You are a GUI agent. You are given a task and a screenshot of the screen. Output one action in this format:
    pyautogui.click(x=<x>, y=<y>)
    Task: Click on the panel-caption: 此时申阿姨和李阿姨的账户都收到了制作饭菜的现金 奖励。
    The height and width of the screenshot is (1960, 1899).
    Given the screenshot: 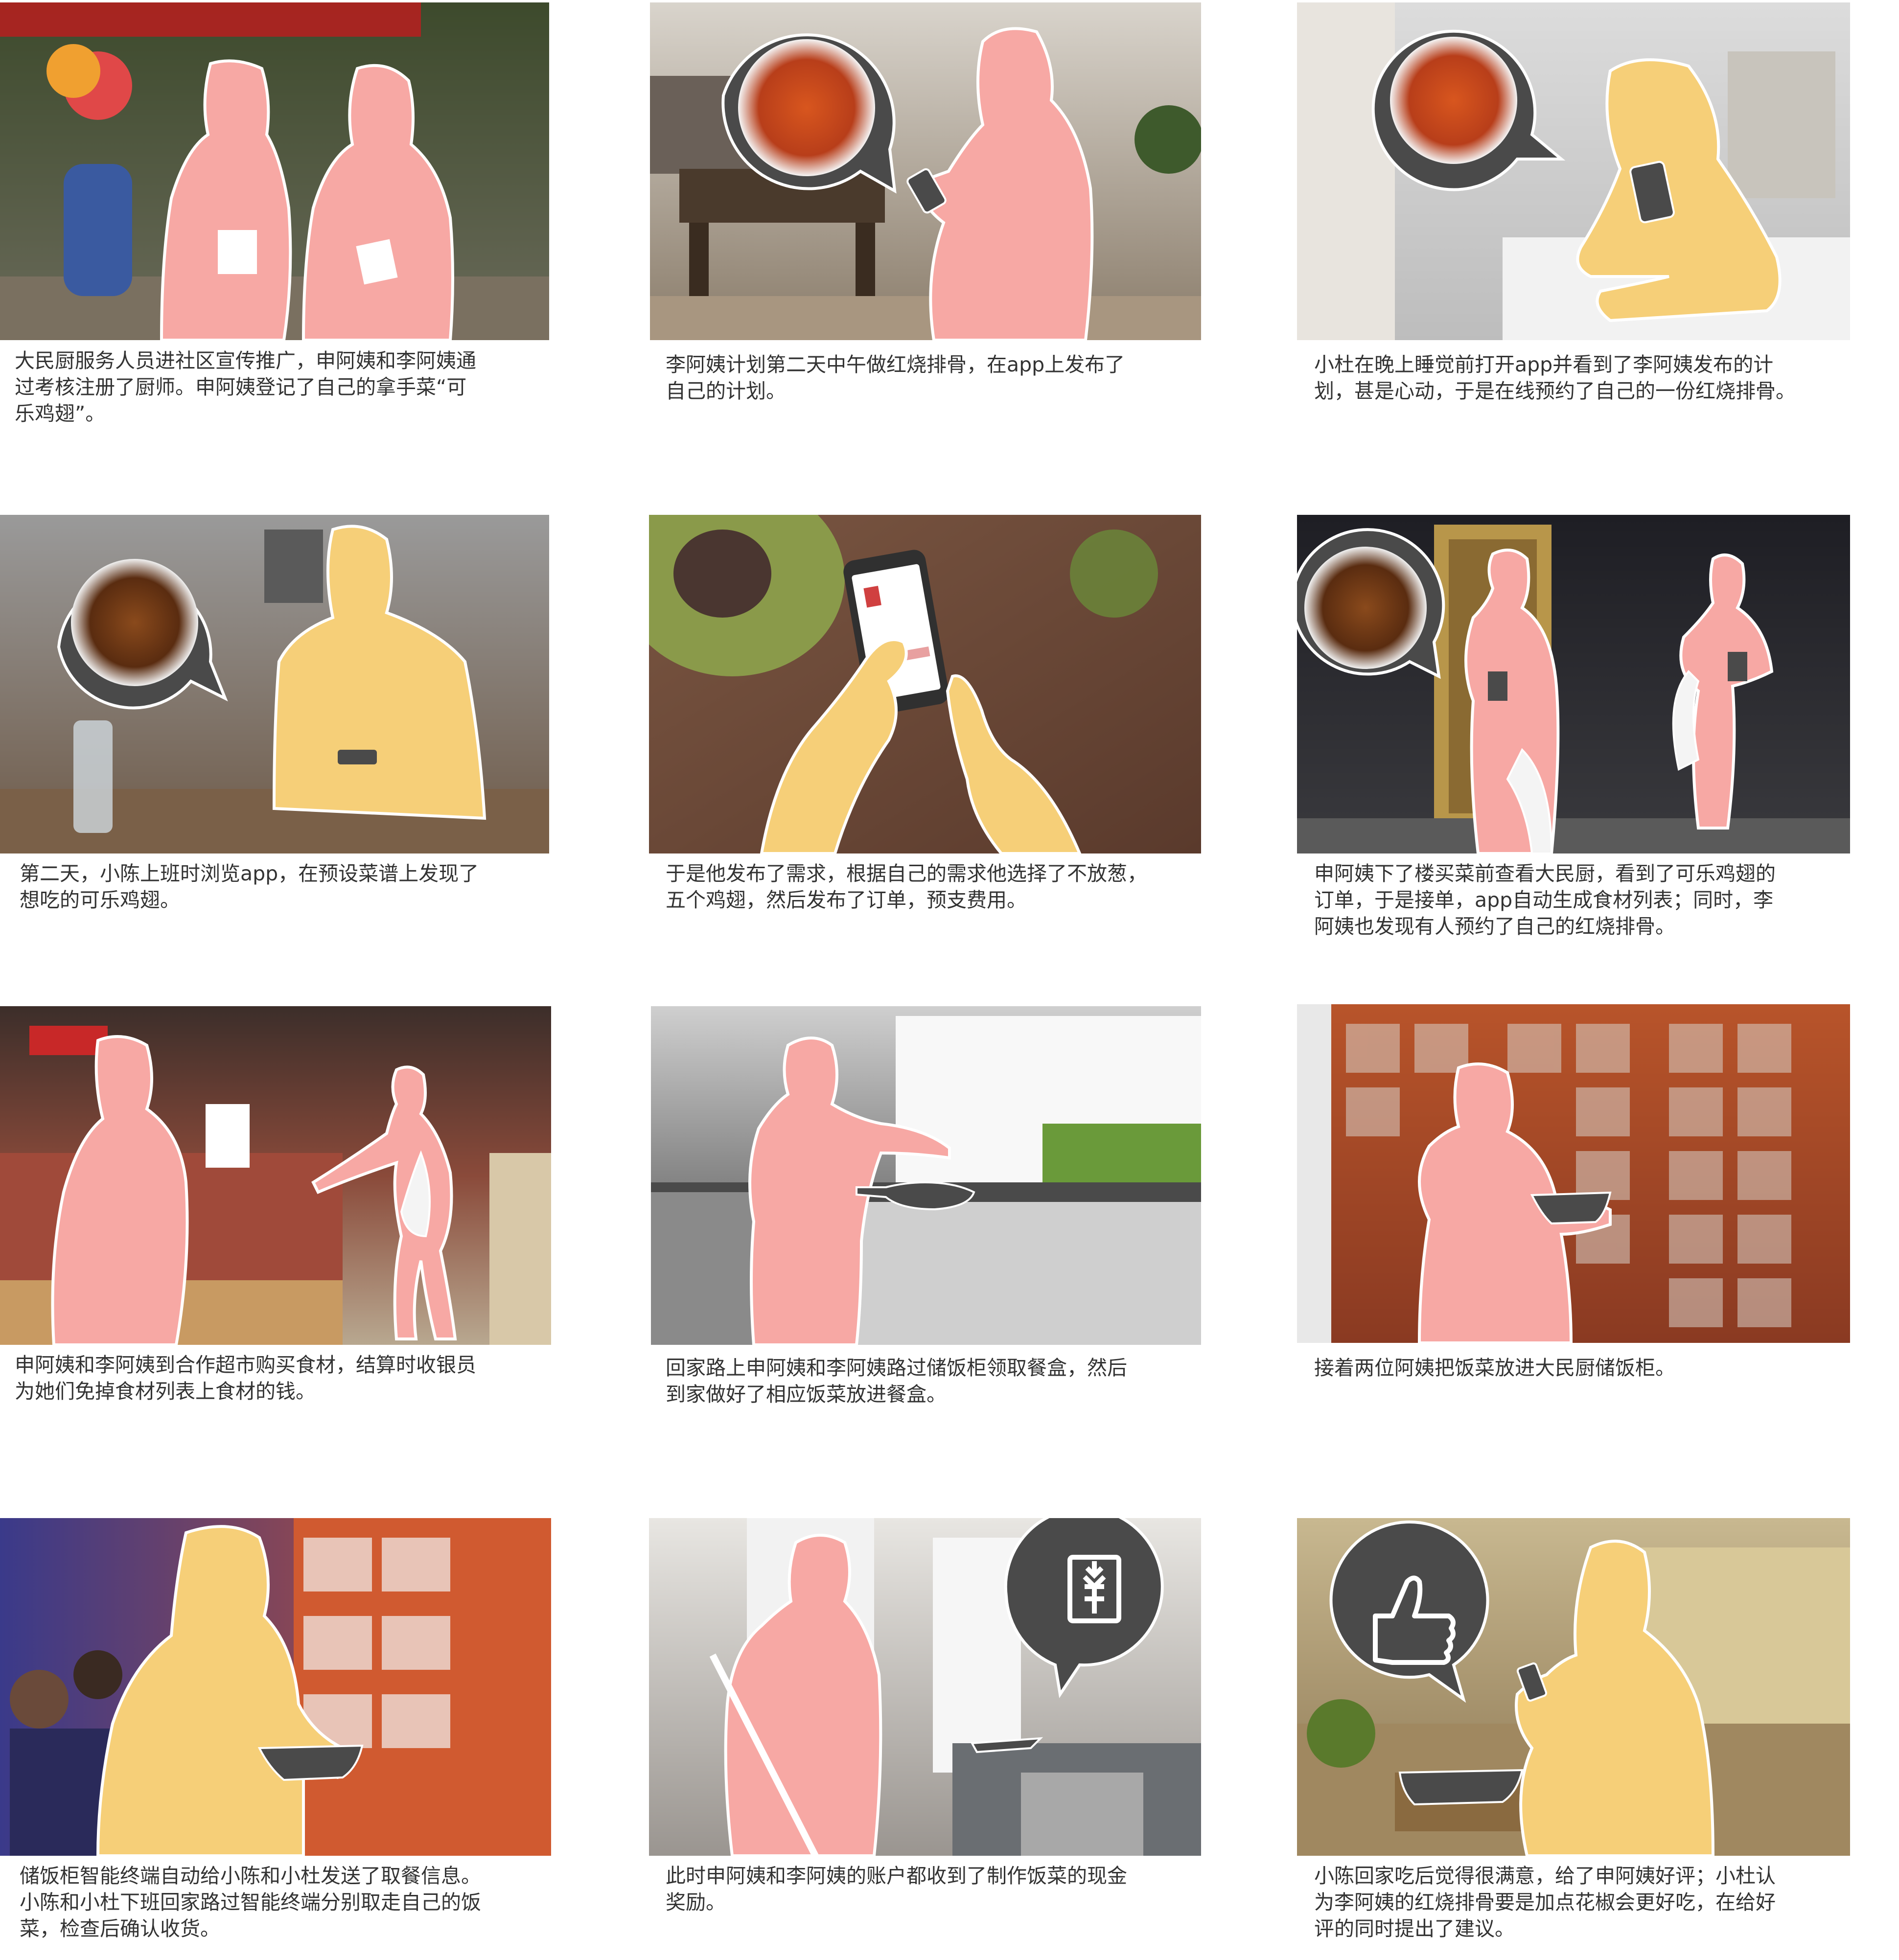 What is the action you would take?
    pyautogui.click(x=896, y=1889)
    